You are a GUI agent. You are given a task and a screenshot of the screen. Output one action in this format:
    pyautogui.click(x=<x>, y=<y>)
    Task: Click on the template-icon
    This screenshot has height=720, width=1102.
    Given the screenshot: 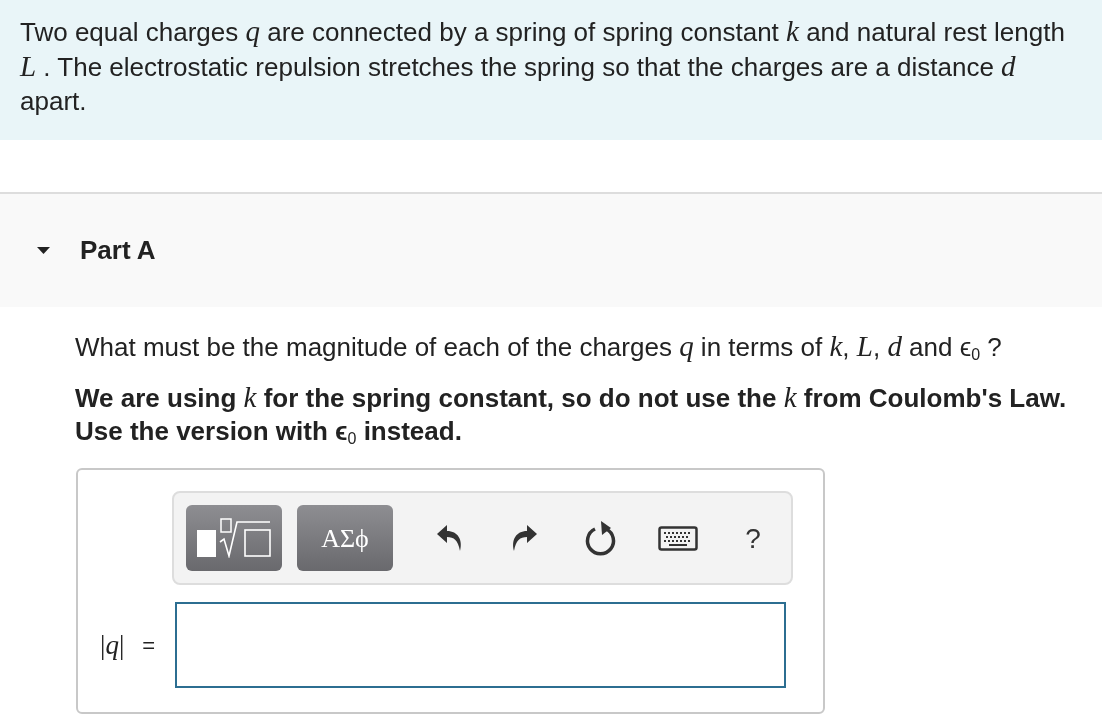 What is the action you would take?
    pyautogui.click(x=234, y=538)
    